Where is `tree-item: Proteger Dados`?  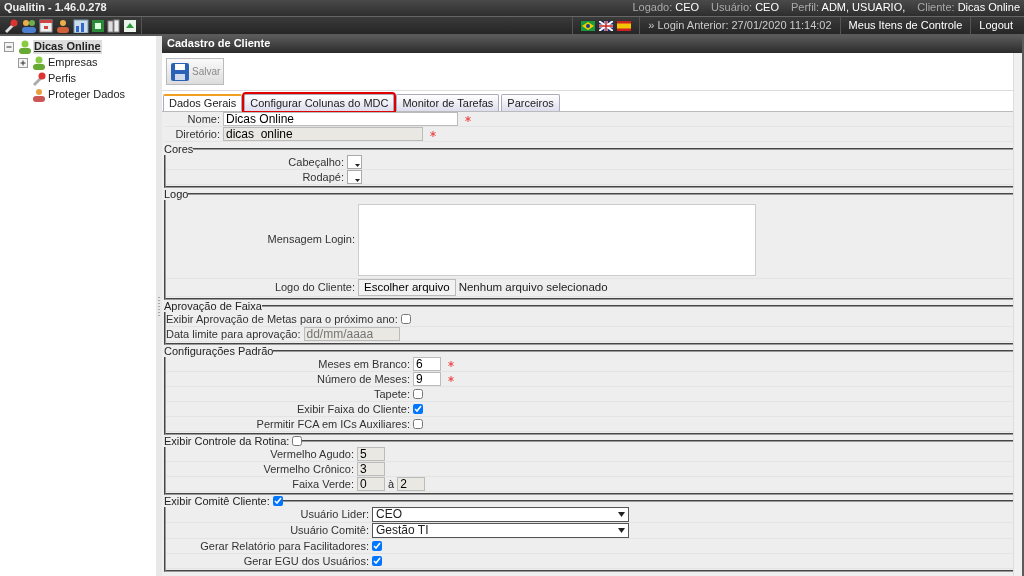 tree-item: Proteger Dados is located at coordinates (87, 95).